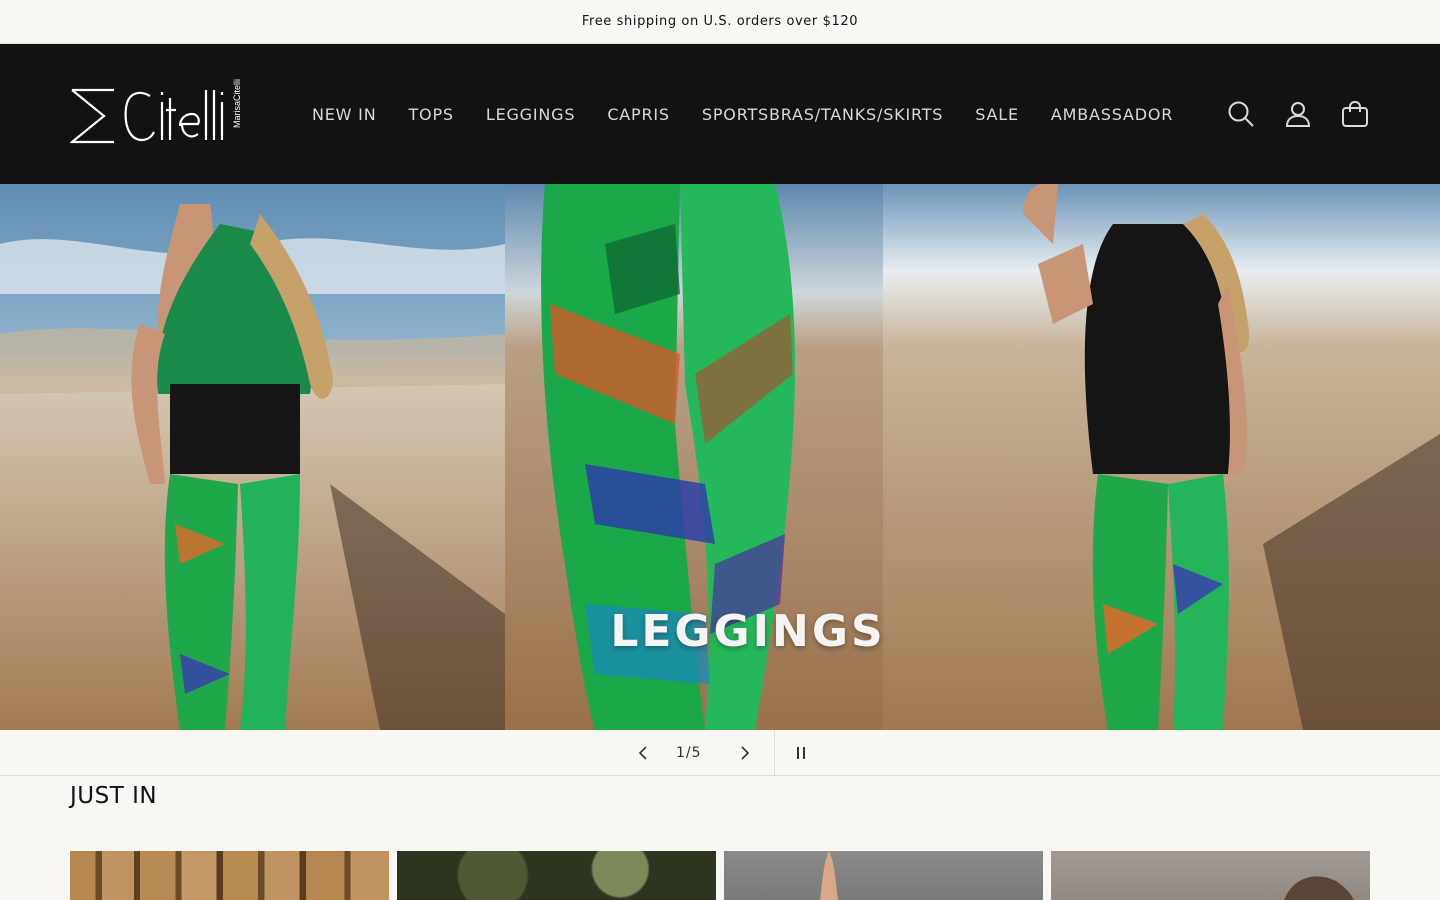 The height and width of the screenshot is (900, 1440). I want to click on cart-icon, so click(1355, 114).